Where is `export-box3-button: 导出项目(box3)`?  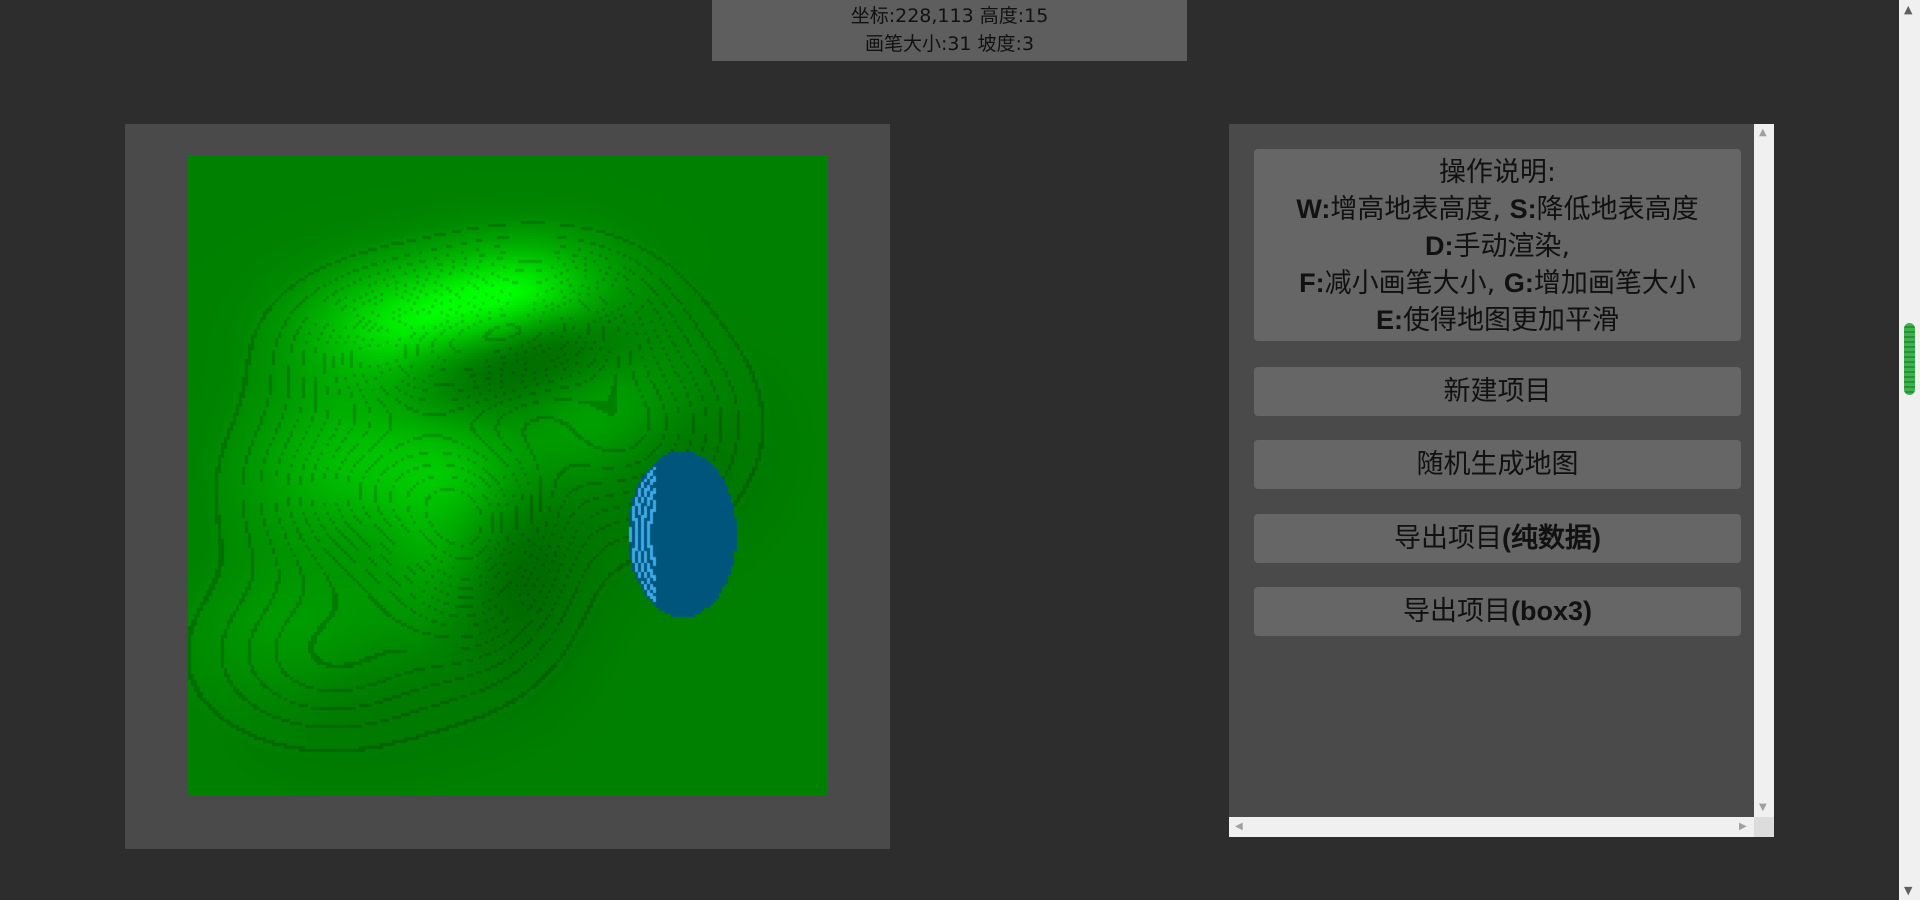
export-box3-button: 导出项目(box3) is located at coordinates (1497, 611).